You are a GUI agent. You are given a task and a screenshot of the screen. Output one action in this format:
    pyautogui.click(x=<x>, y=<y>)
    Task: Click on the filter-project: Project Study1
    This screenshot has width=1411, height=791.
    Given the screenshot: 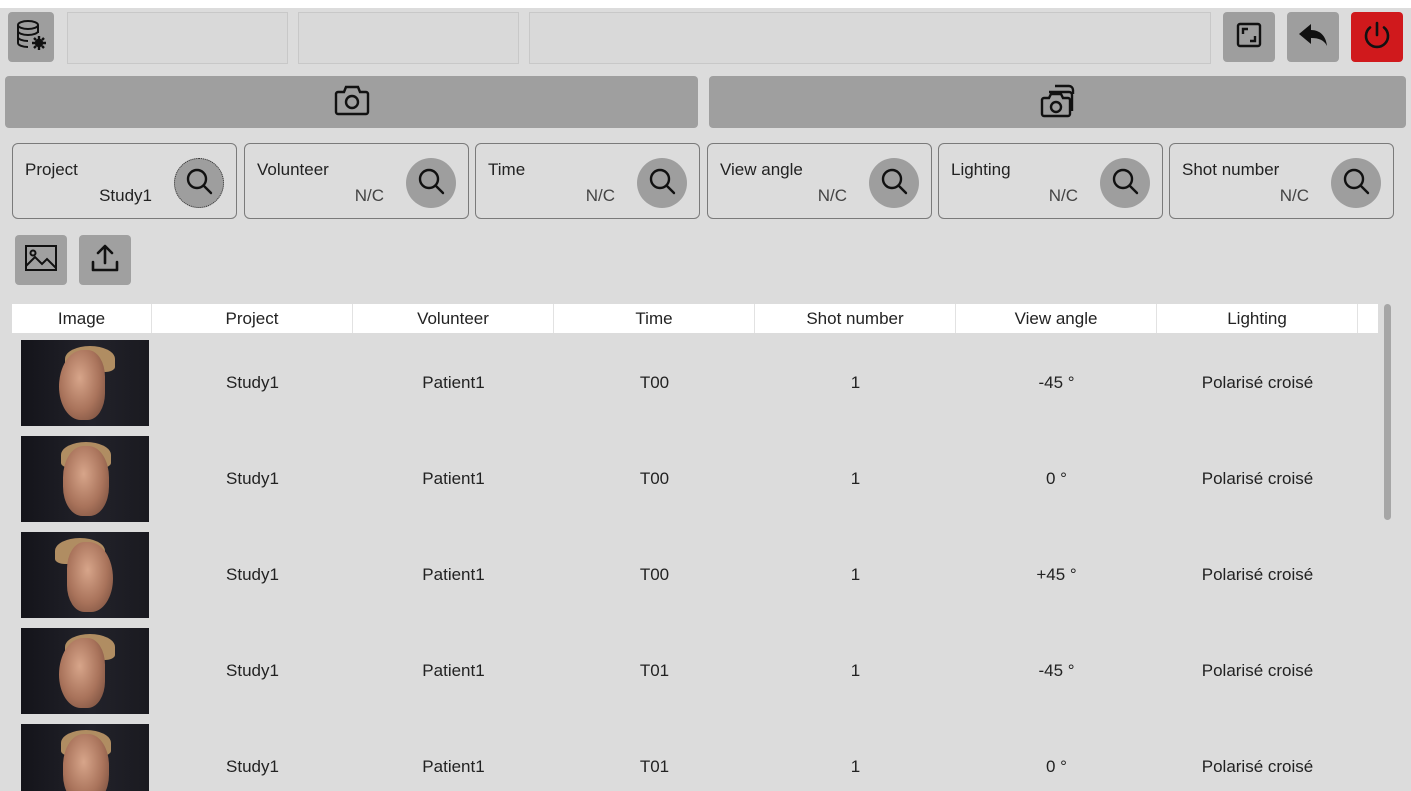 What is the action you would take?
    pyautogui.click(x=124, y=181)
    